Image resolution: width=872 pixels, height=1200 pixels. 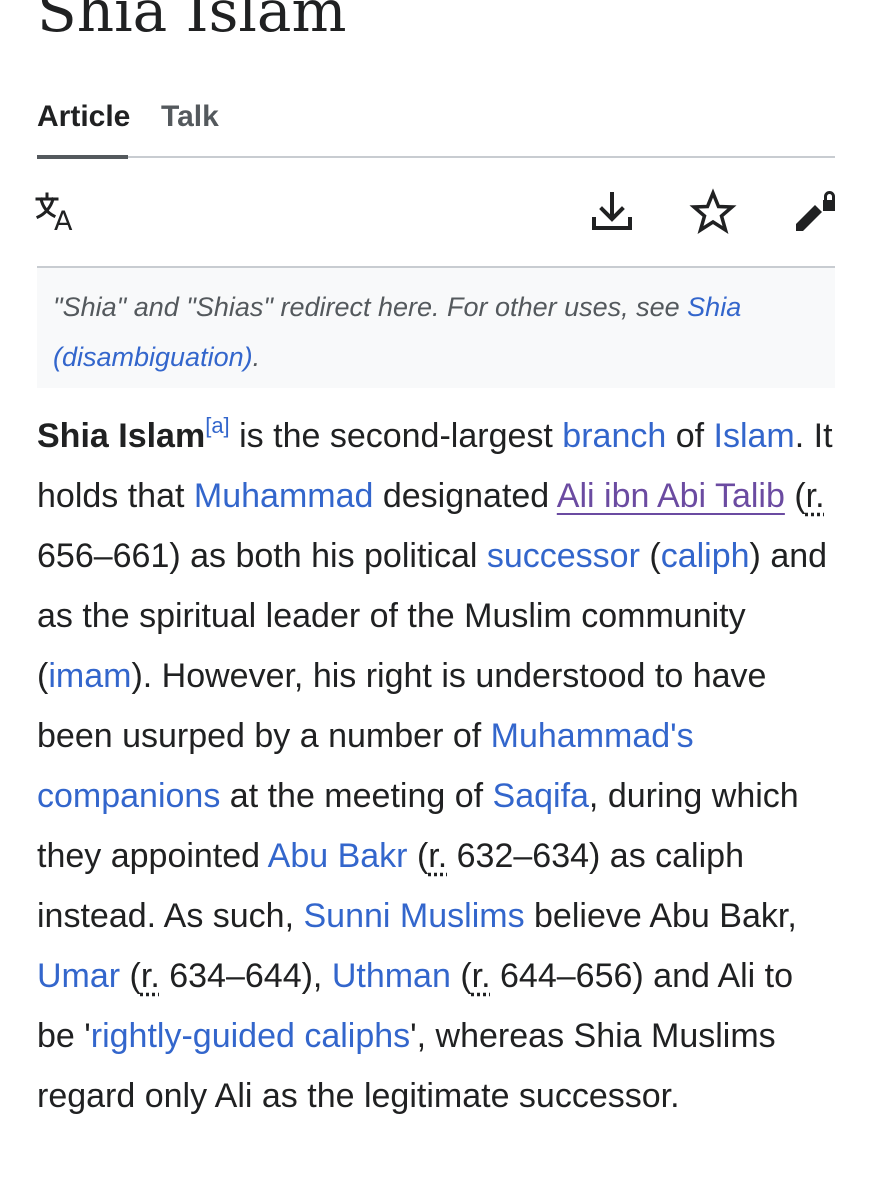 I want to click on footnote-ref: [a], so click(x=217, y=425).